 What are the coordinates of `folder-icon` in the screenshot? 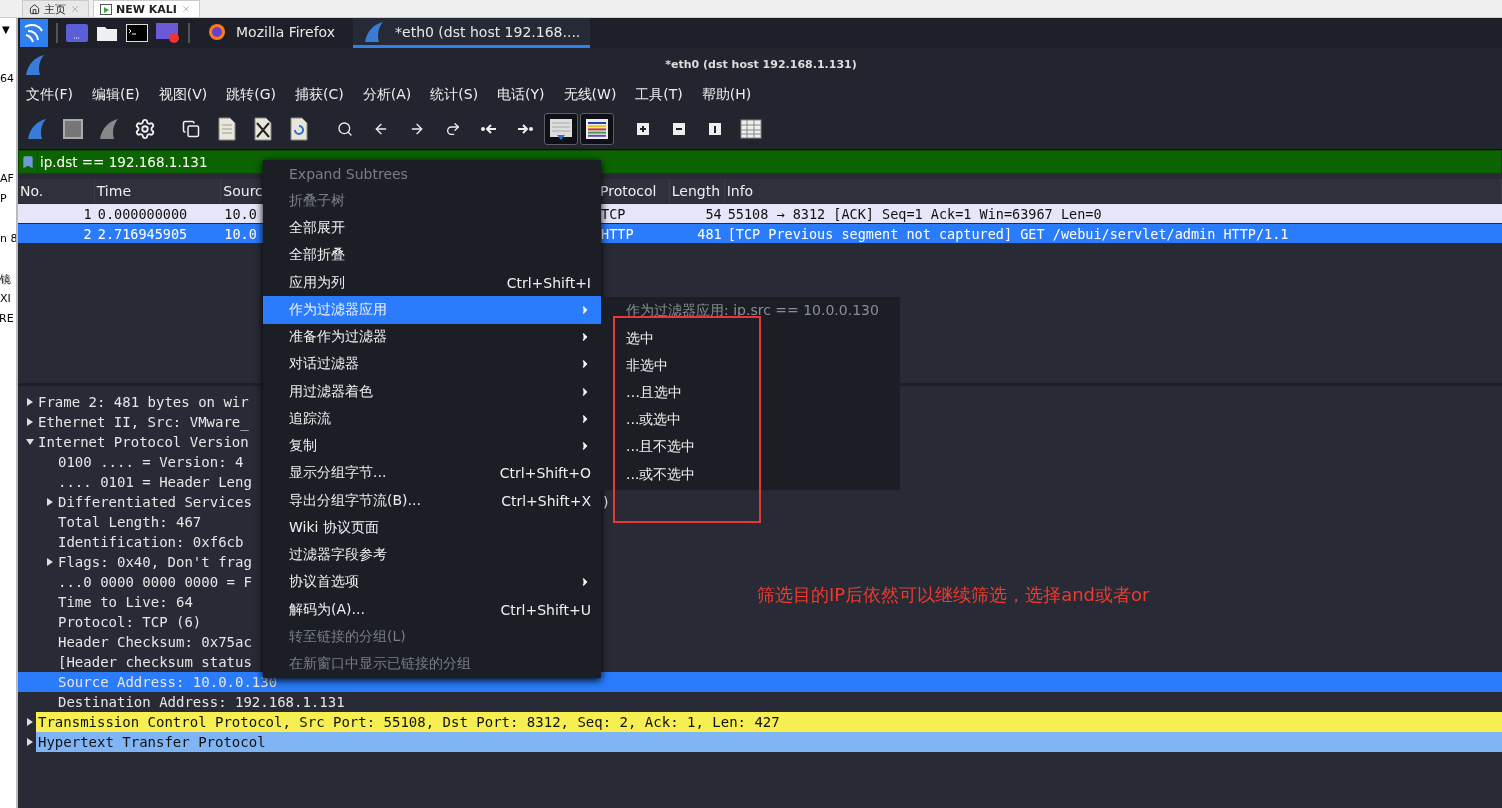 It's located at (107, 33).